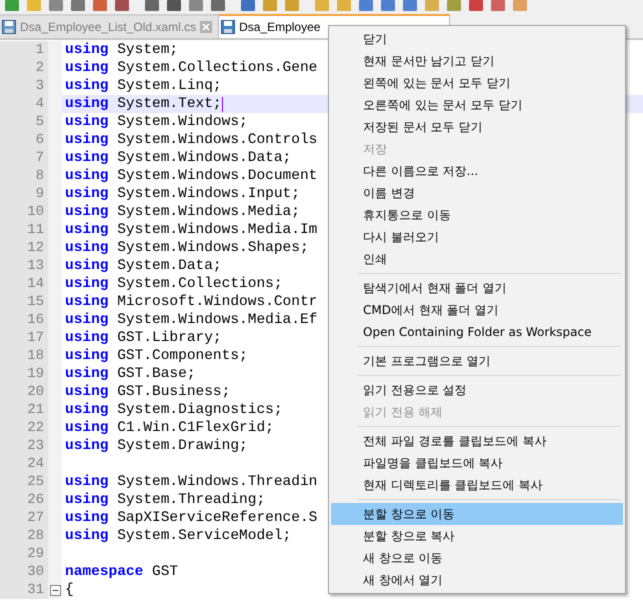 The height and width of the screenshot is (605, 643). Describe the element at coordinates (217, 518) in the screenshot. I see `code-text: SapXIServiceReference.S` at that location.